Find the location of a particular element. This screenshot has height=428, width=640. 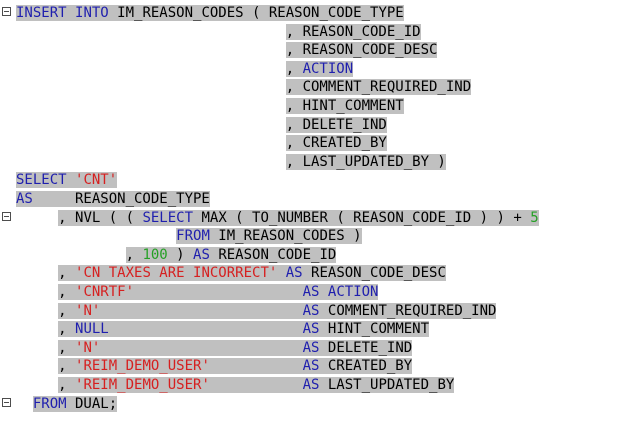

code-text: , 'CNRTF' AS ACTION is located at coordinates (197, 292).